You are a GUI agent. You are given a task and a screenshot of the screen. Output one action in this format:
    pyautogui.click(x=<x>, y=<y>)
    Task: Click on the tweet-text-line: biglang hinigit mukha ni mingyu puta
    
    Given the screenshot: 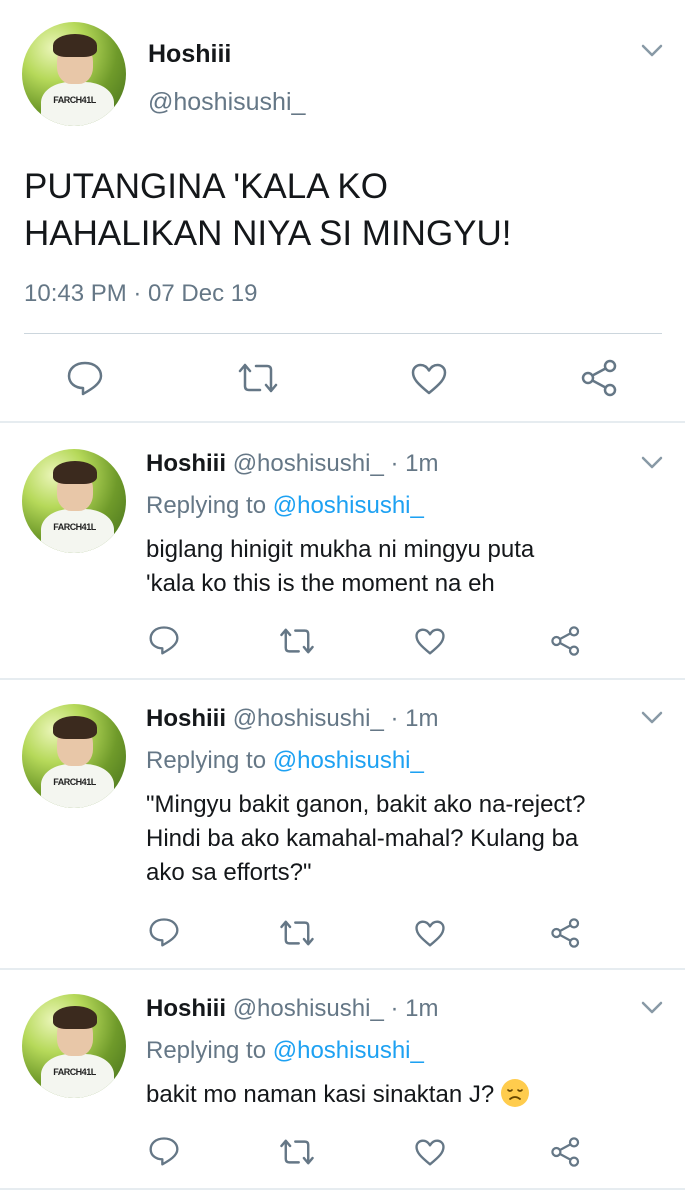 What is the action you would take?
    pyautogui.click(x=340, y=549)
    